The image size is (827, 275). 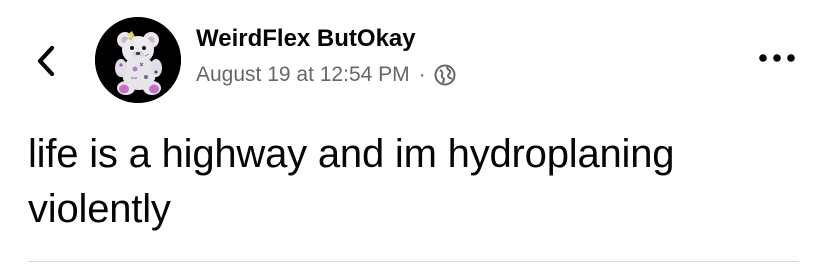 What do you see at coordinates (445, 75) in the screenshot?
I see `globe-icon` at bounding box center [445, 75].